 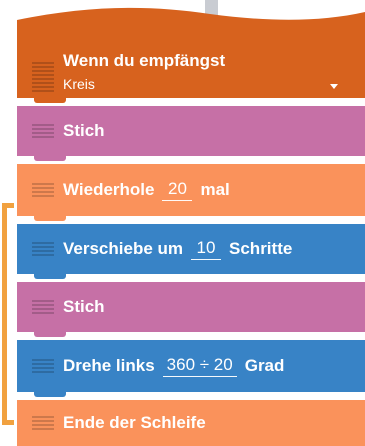 I want to click on turn-left-block: Drehe links 360 ÷ 20 Grad, so click(x=191, y=368).